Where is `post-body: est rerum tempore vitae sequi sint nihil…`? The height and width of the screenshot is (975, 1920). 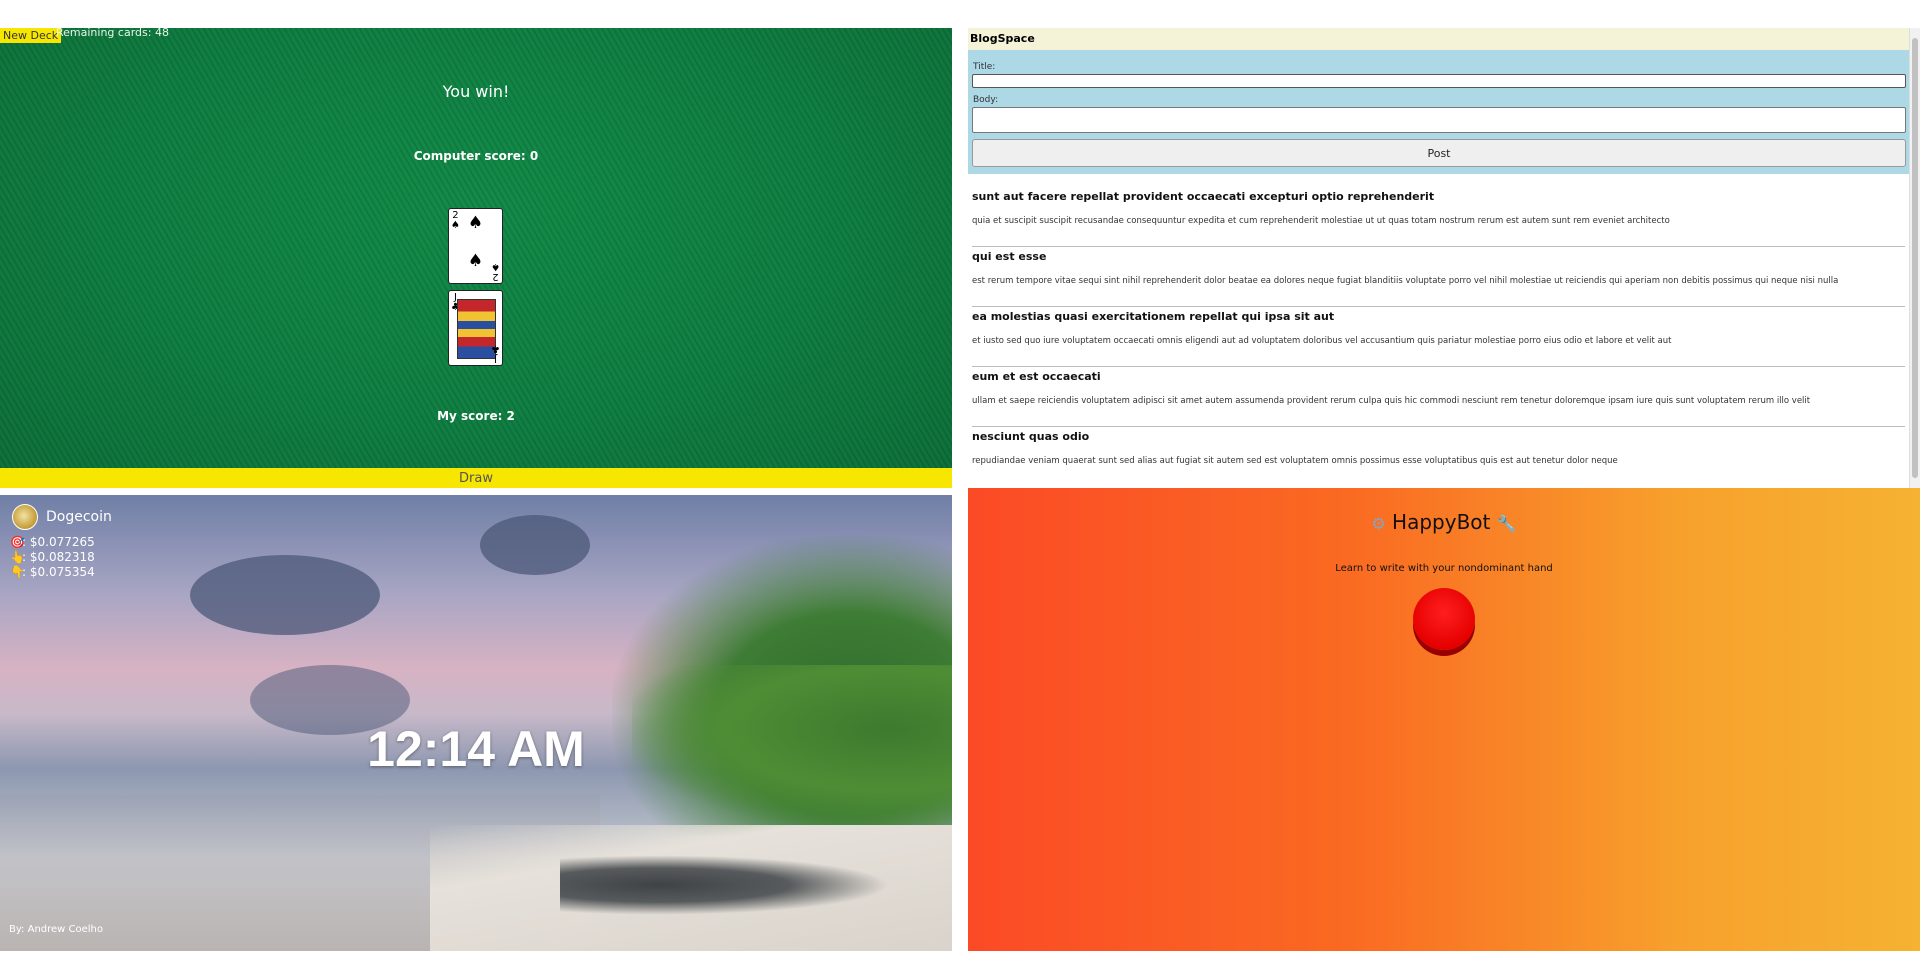 post-body: est rerum tempore vitae sequi sint nihil… is located at coordinates (1405, 281).